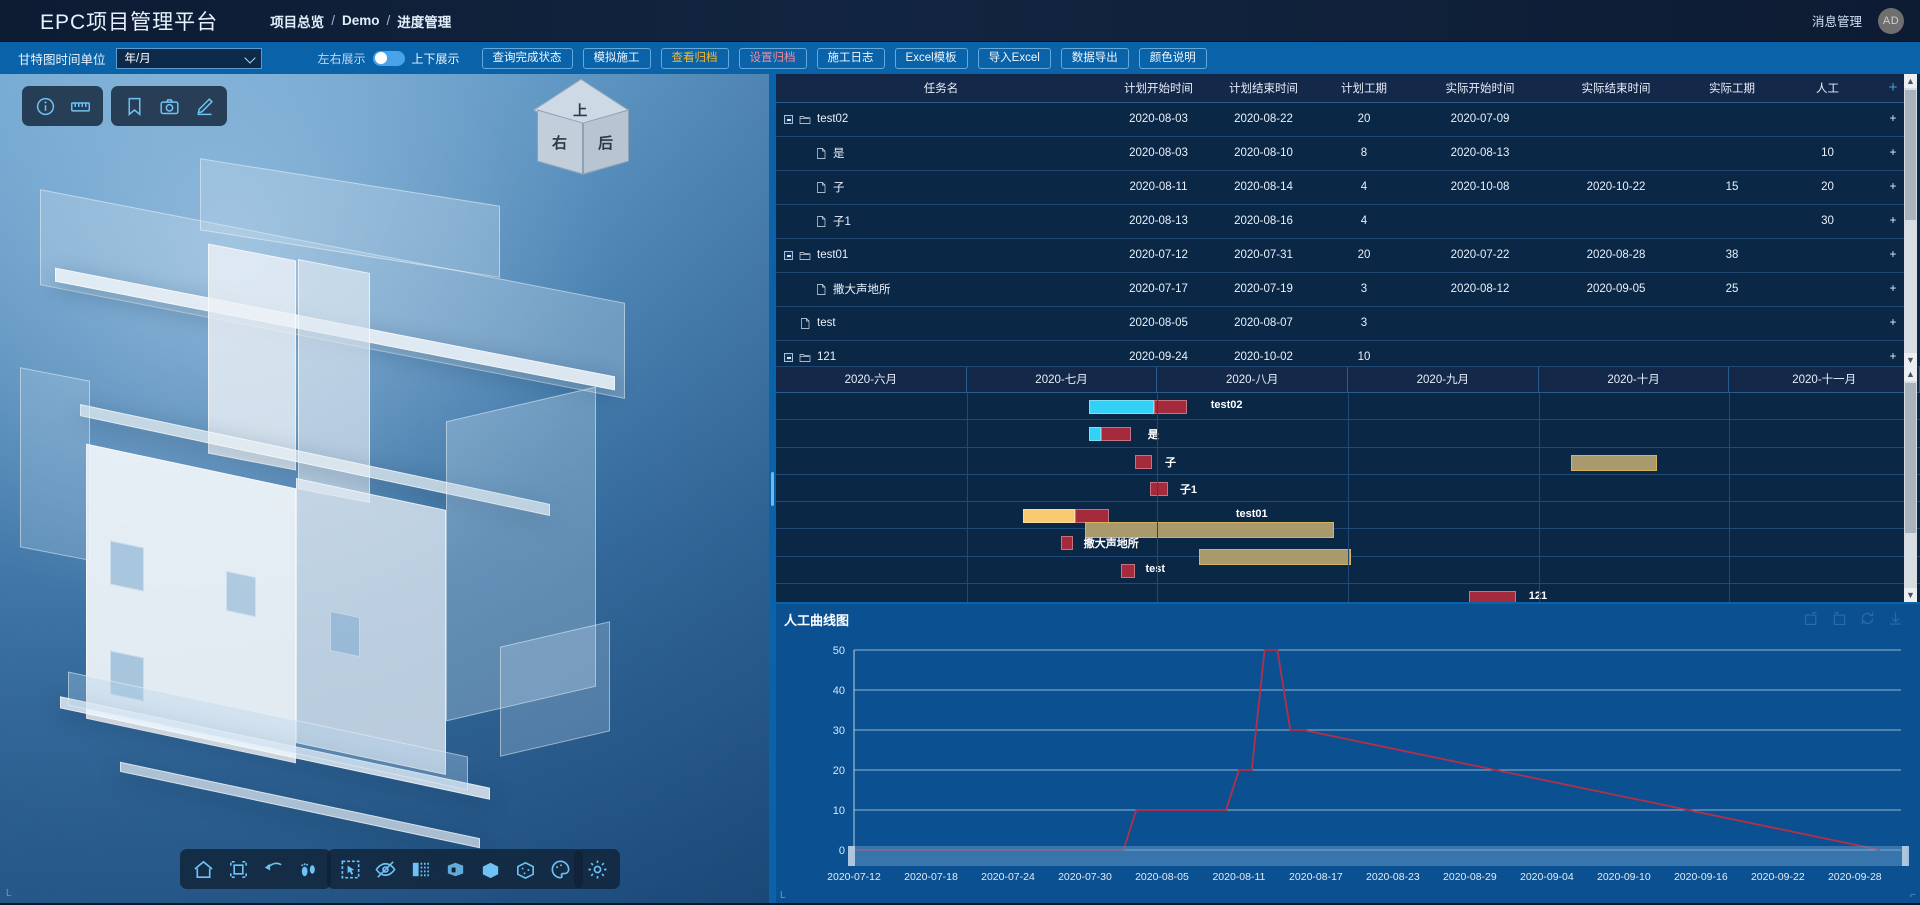 The height and width of the screenshot is (905, 1920). Describe the element at coordinates (1891, 20) in the screenshot. I see `avatar: AD` at that location.